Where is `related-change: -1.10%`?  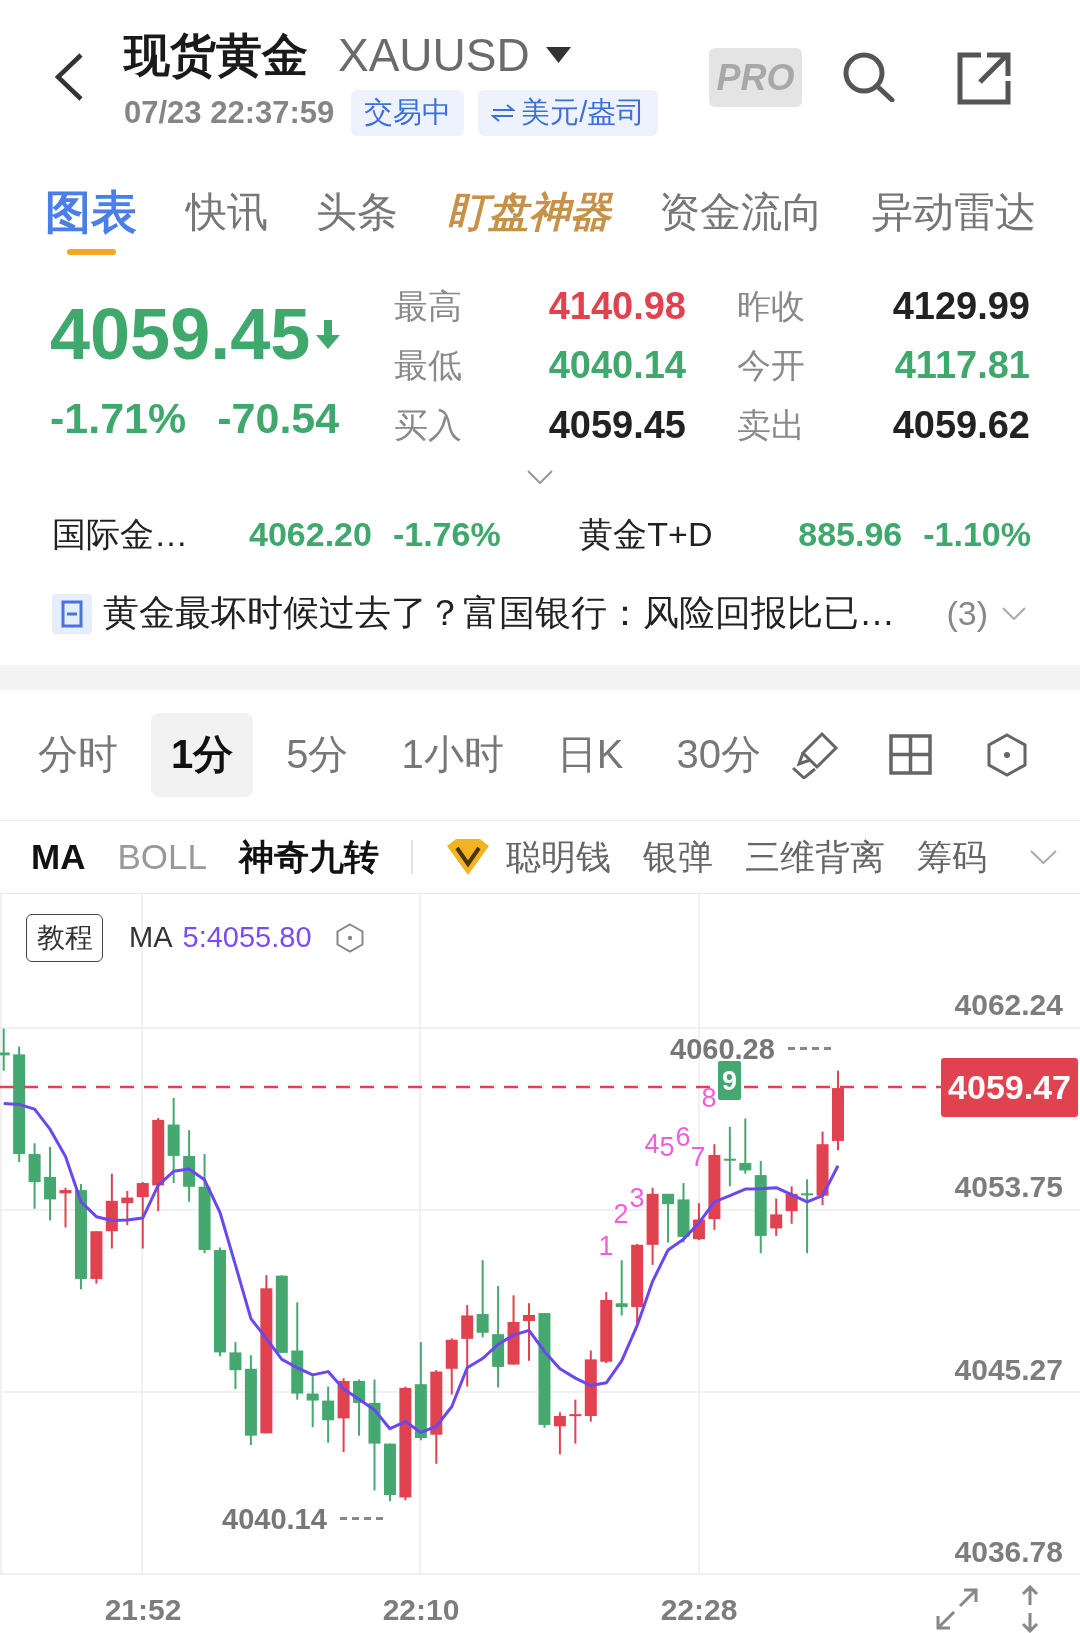
related-change: -1.10% is located at coordinates (977, 534).